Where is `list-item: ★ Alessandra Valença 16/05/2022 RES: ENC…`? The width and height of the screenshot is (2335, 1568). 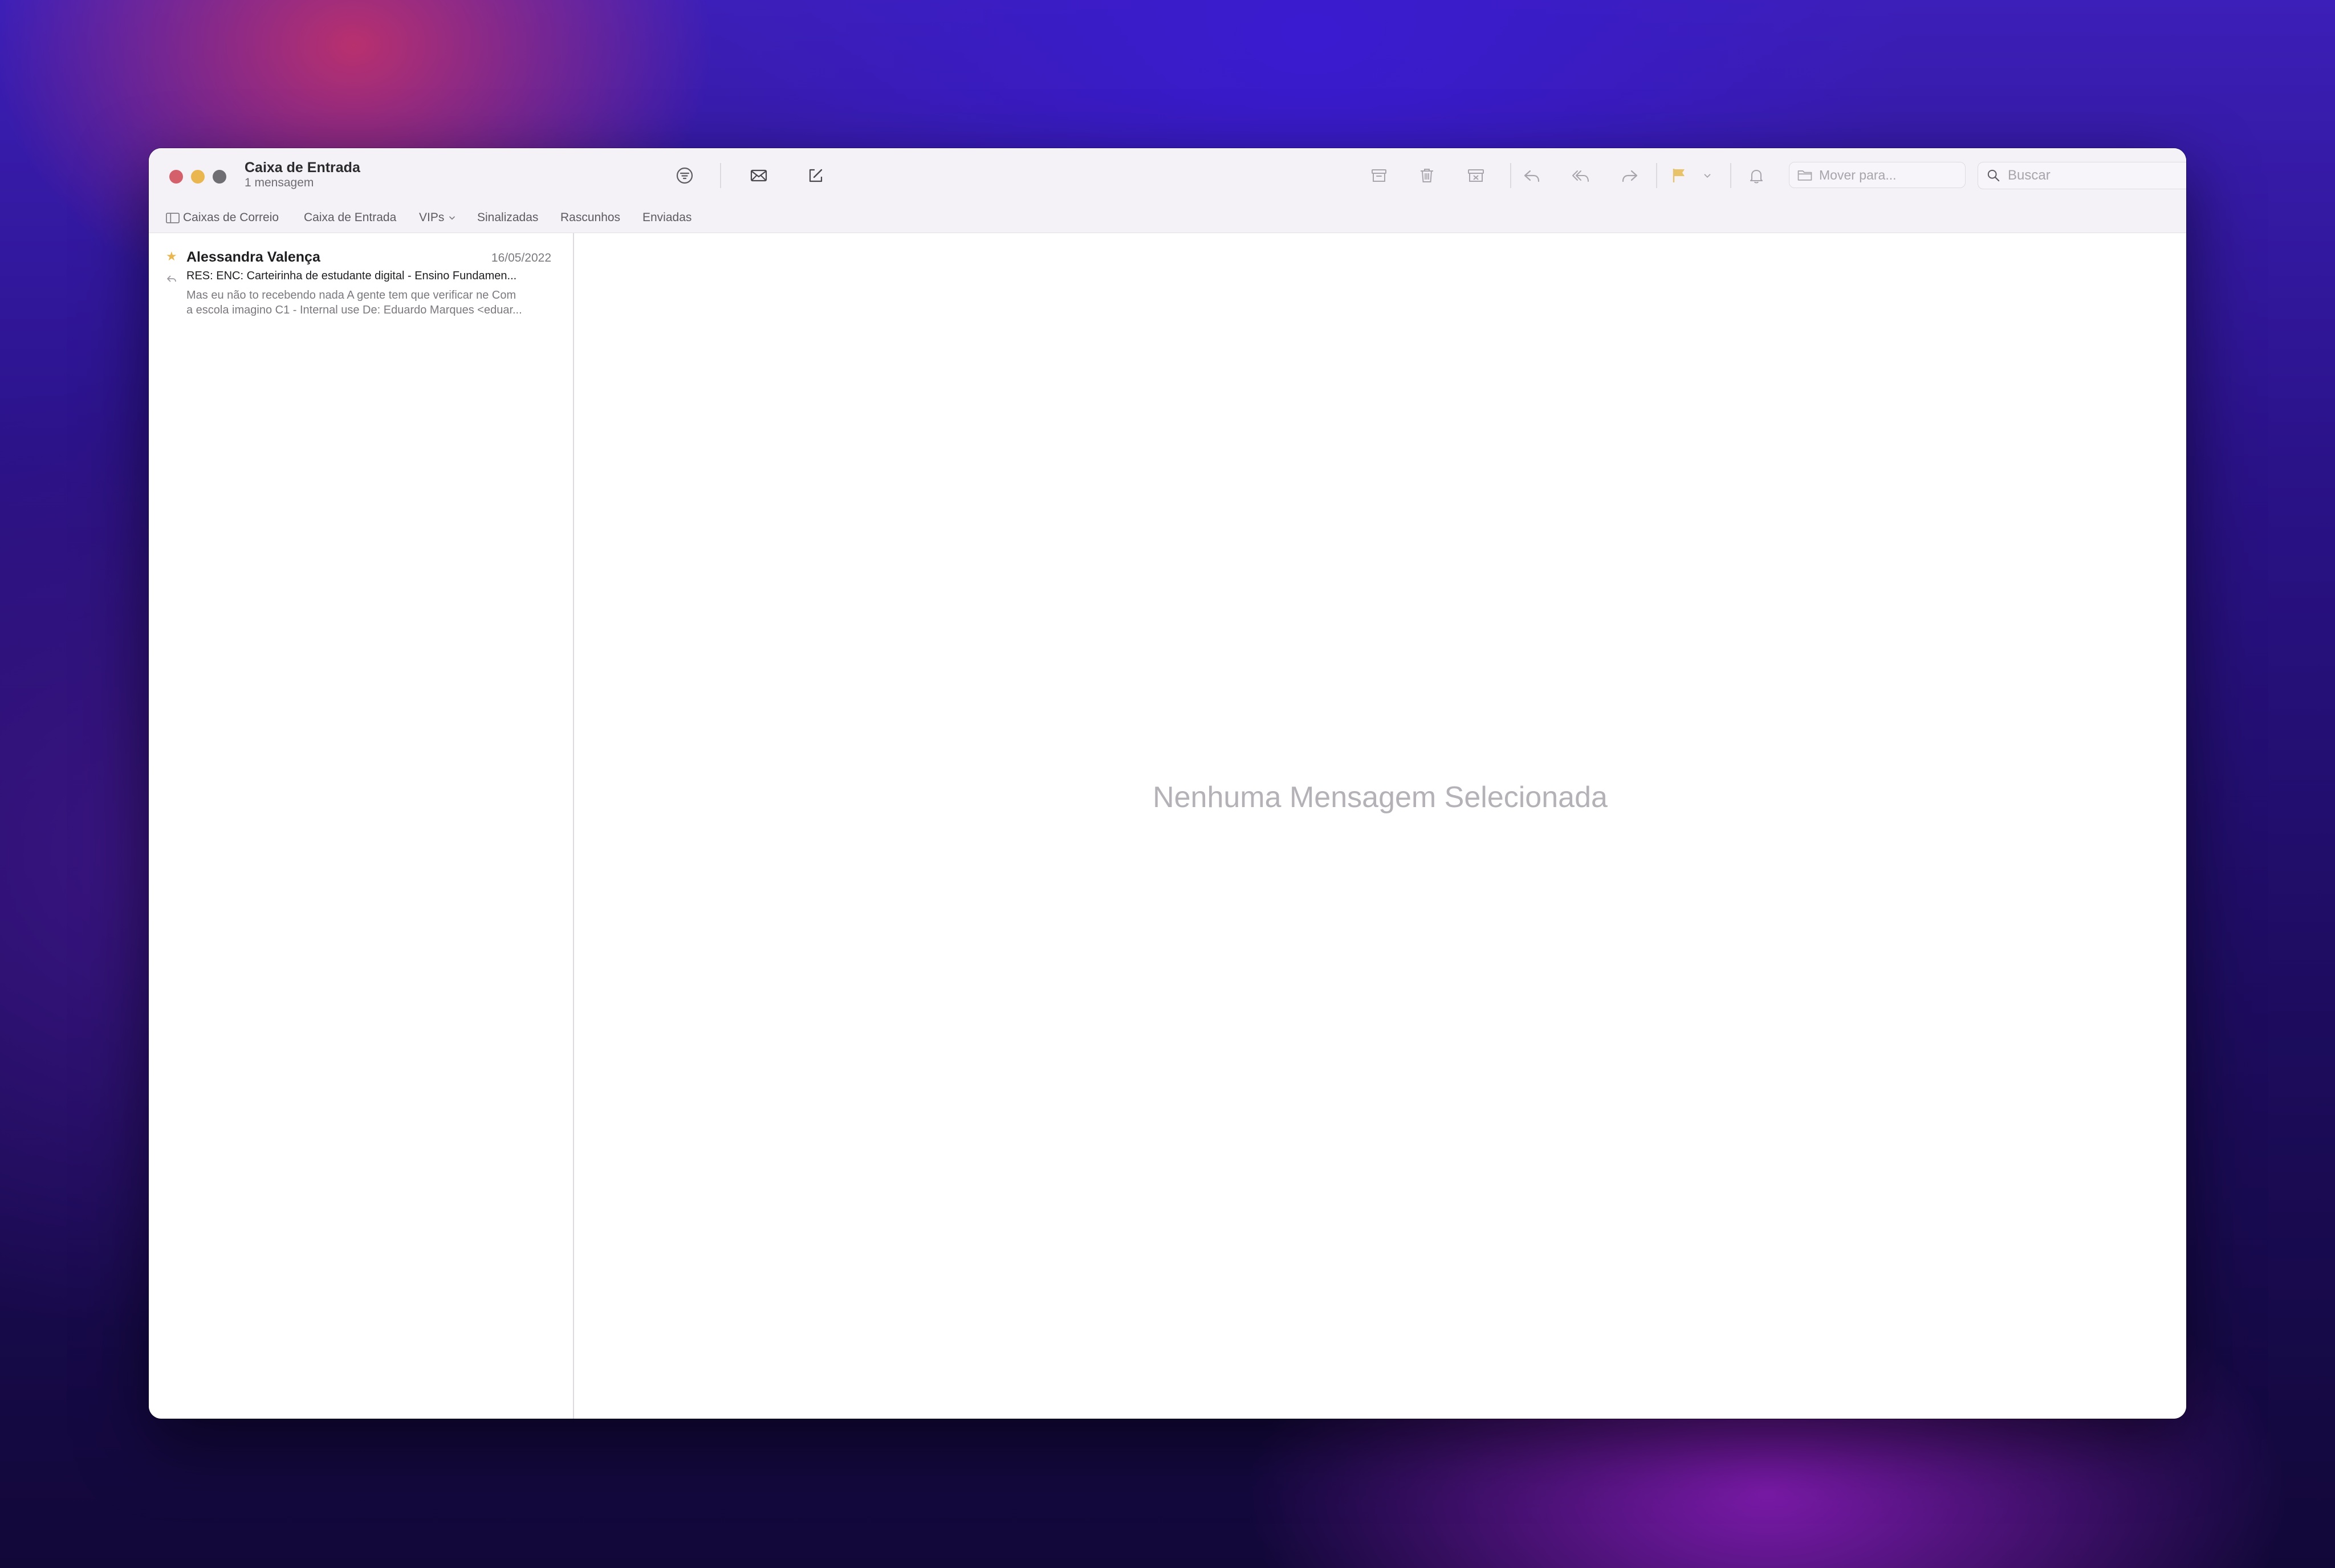 list-item: ★ Alessandra Valença 16/05/2022 RES: ENC… is located at coordinates (361, 278).